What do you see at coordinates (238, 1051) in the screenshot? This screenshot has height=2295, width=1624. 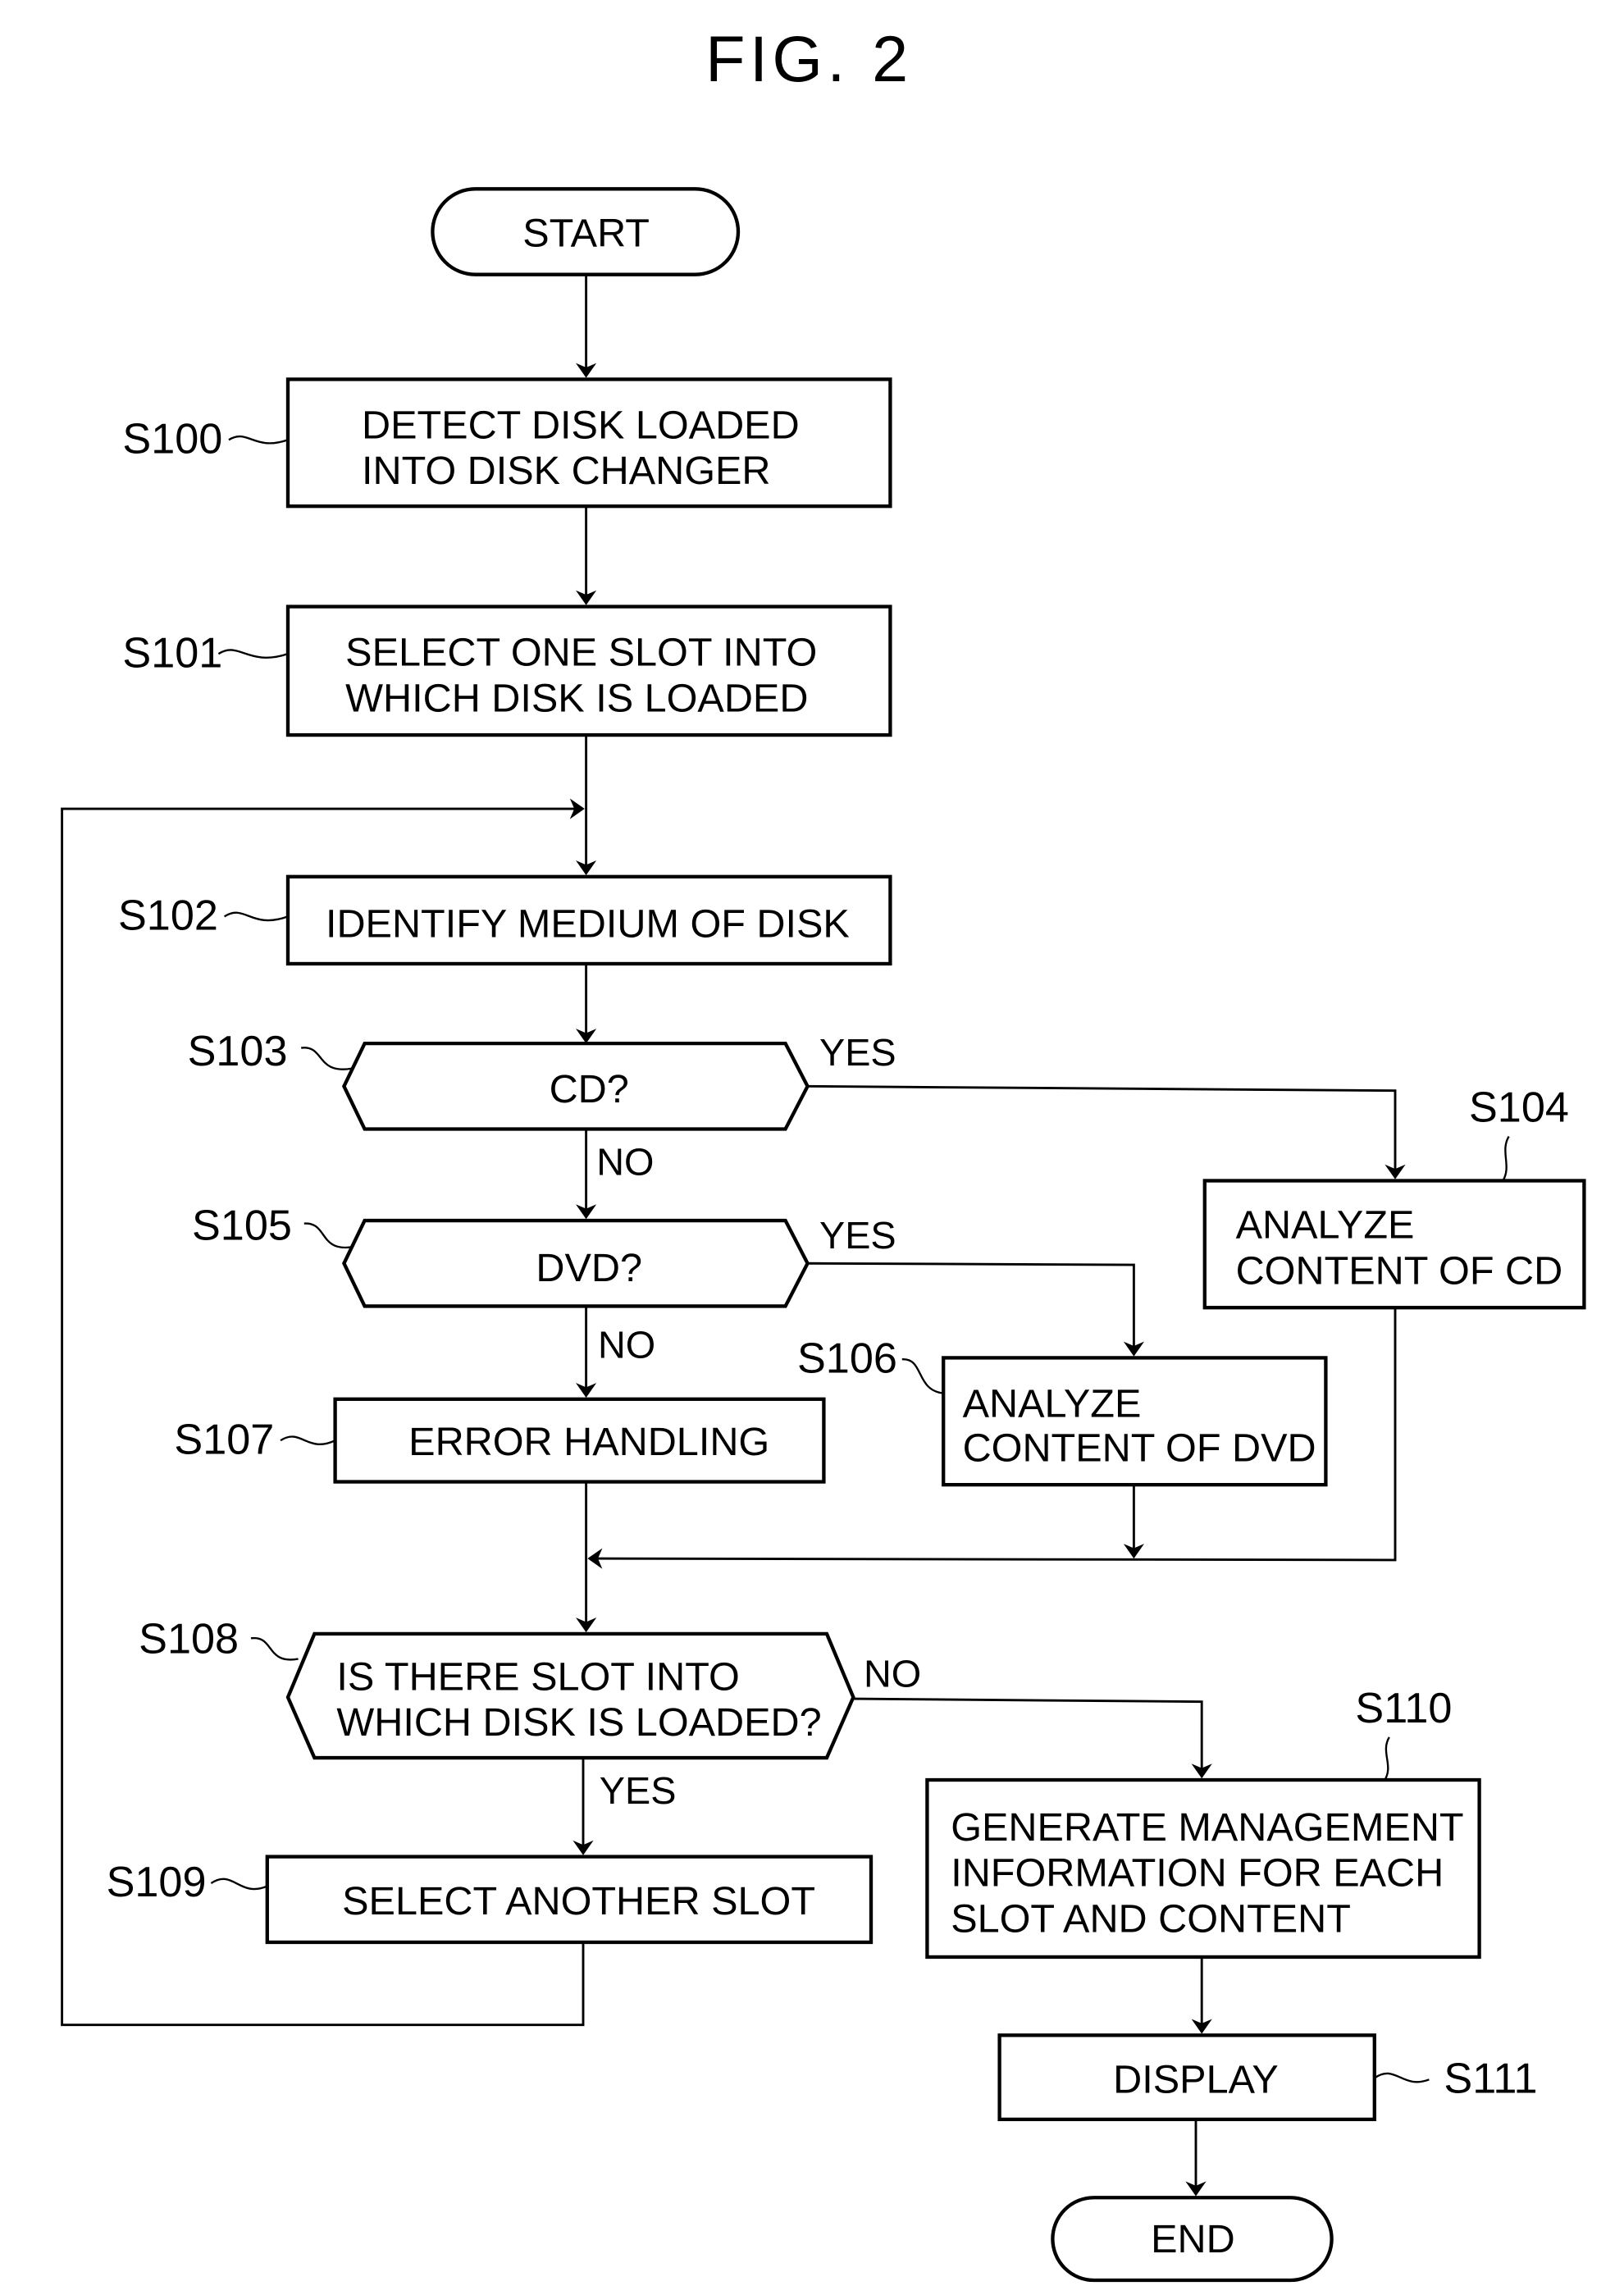 I see `s103-step-label: S103` at bounding box center [238, 1051].